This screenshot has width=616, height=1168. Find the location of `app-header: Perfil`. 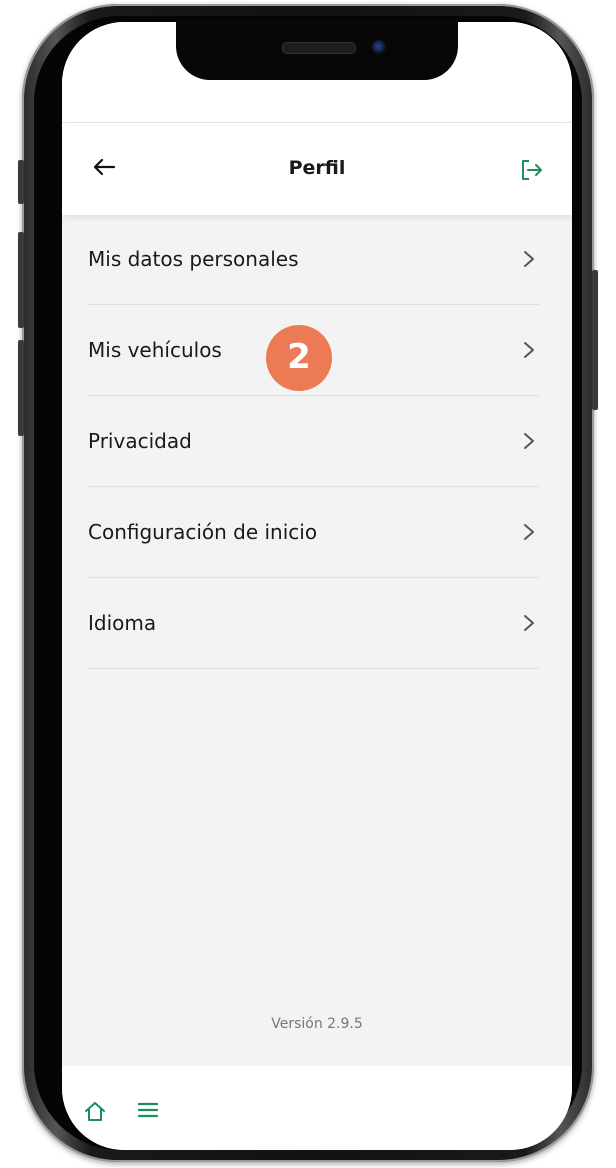

app-header: Perfil is located at coordinates (317, 168).